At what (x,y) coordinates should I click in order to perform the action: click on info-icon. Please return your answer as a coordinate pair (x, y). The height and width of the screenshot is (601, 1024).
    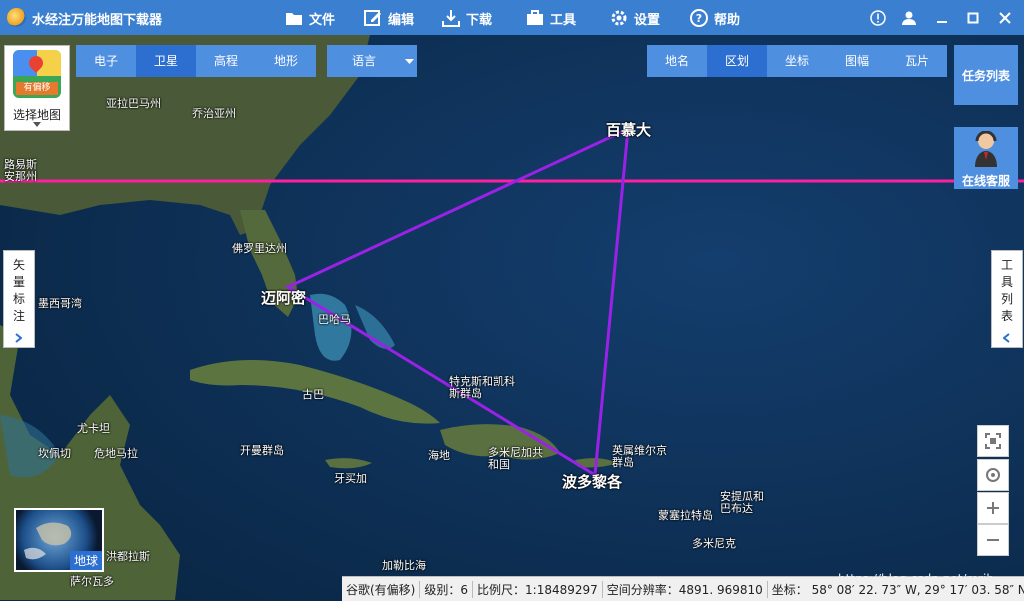
    Looking at the image, I should click on (878, 18).